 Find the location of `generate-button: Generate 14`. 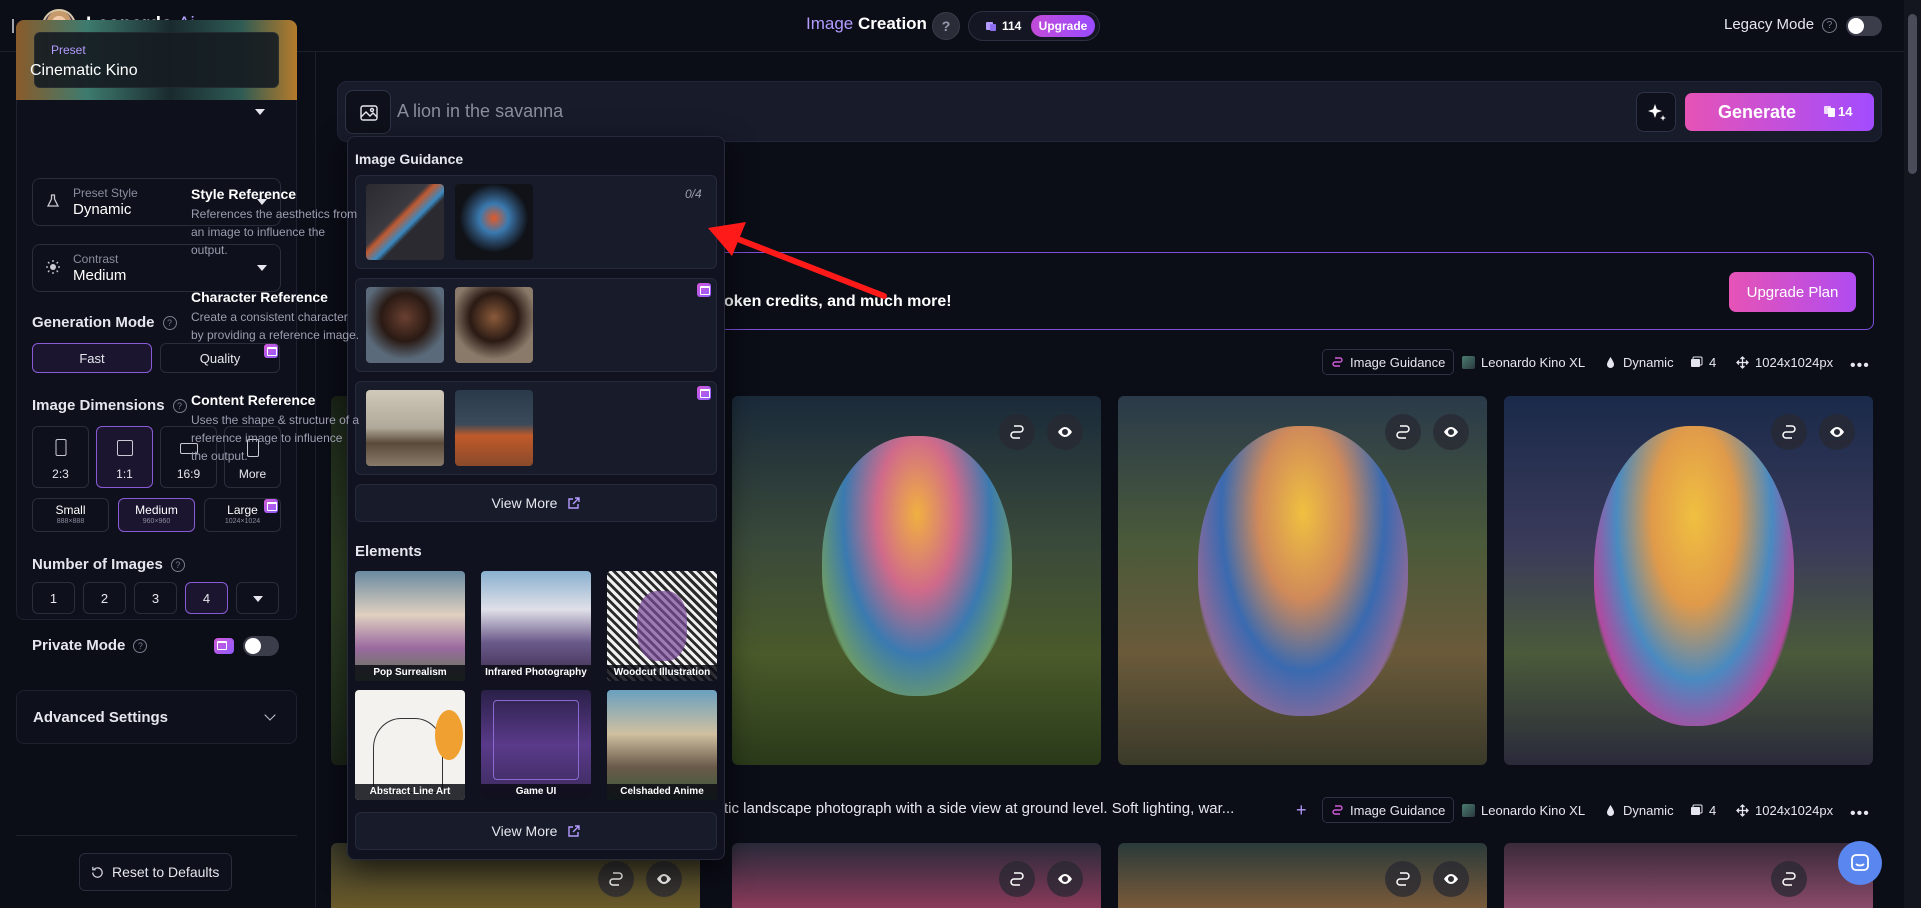

generate-button: Generate 14 is located at coordinates (1779, 112).